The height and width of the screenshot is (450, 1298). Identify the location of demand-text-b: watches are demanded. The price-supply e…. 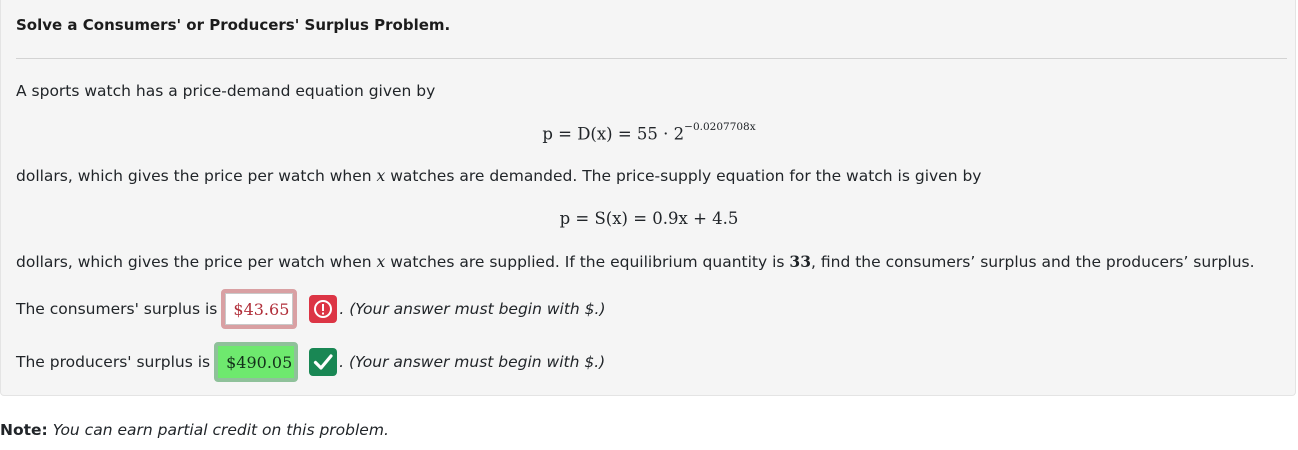
(683, 176).